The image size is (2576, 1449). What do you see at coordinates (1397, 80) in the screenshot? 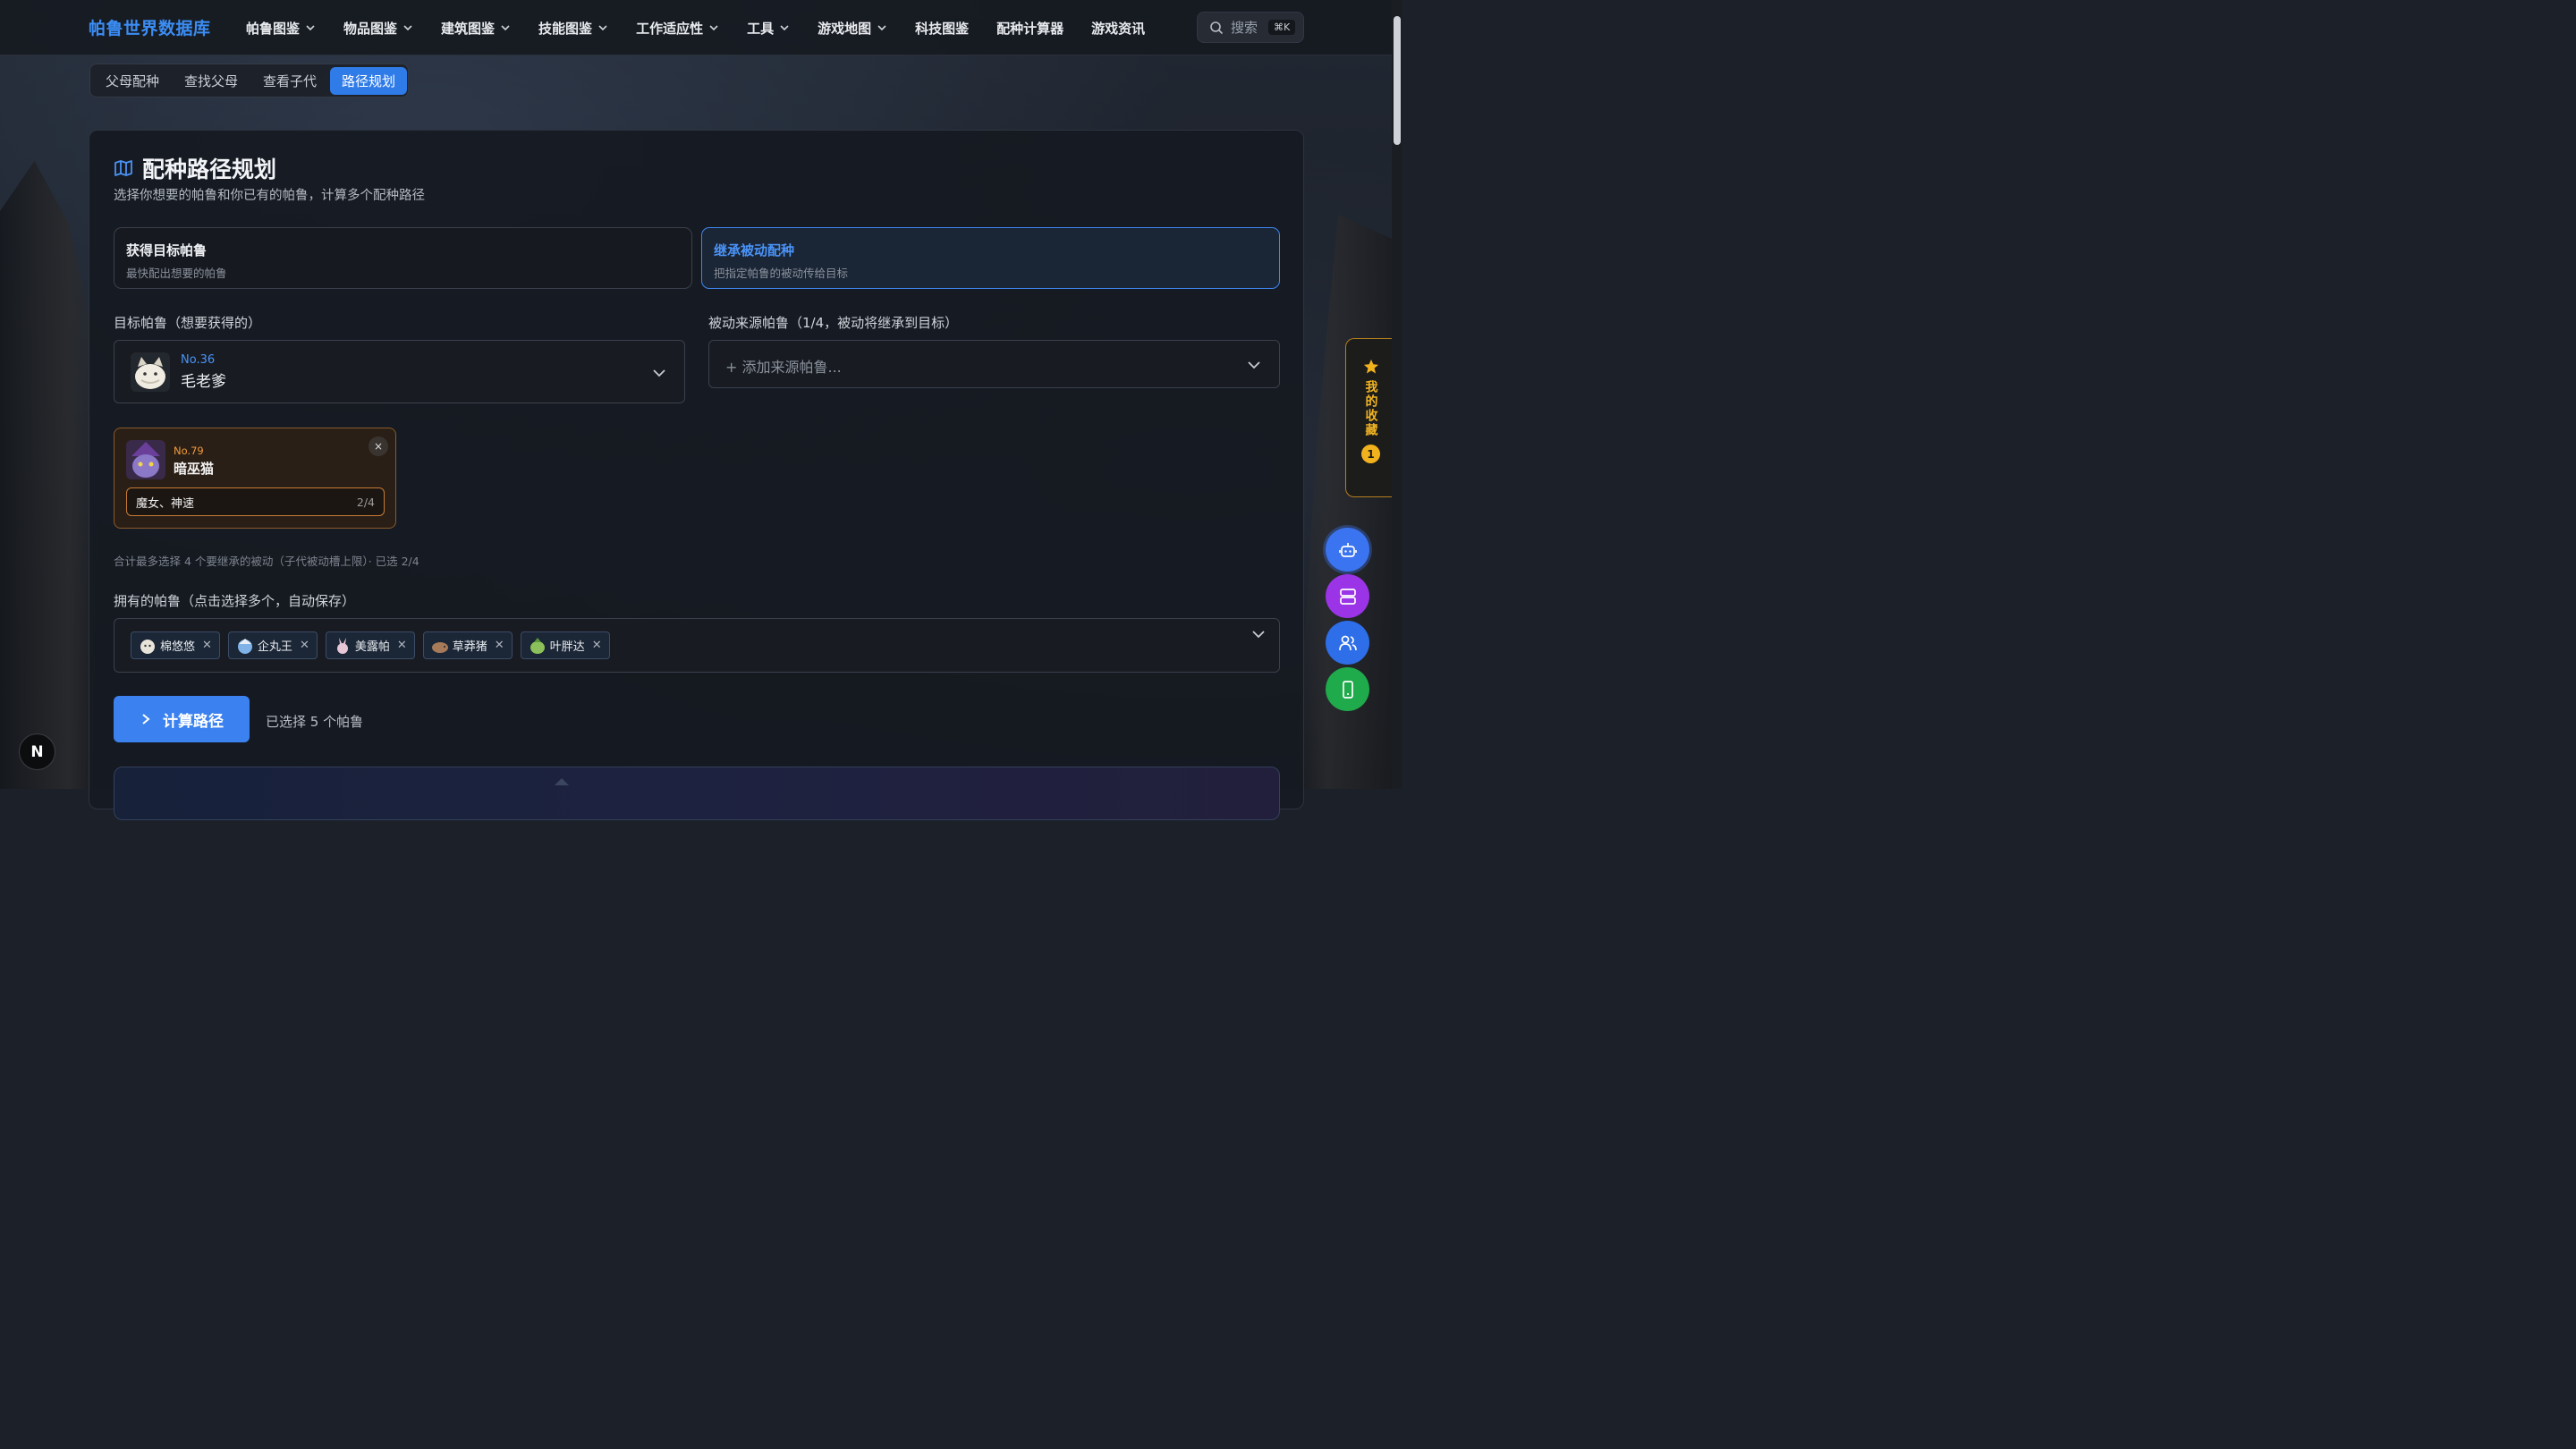
I see `scrollbar-thumb` at bounding box center [1397, 80].